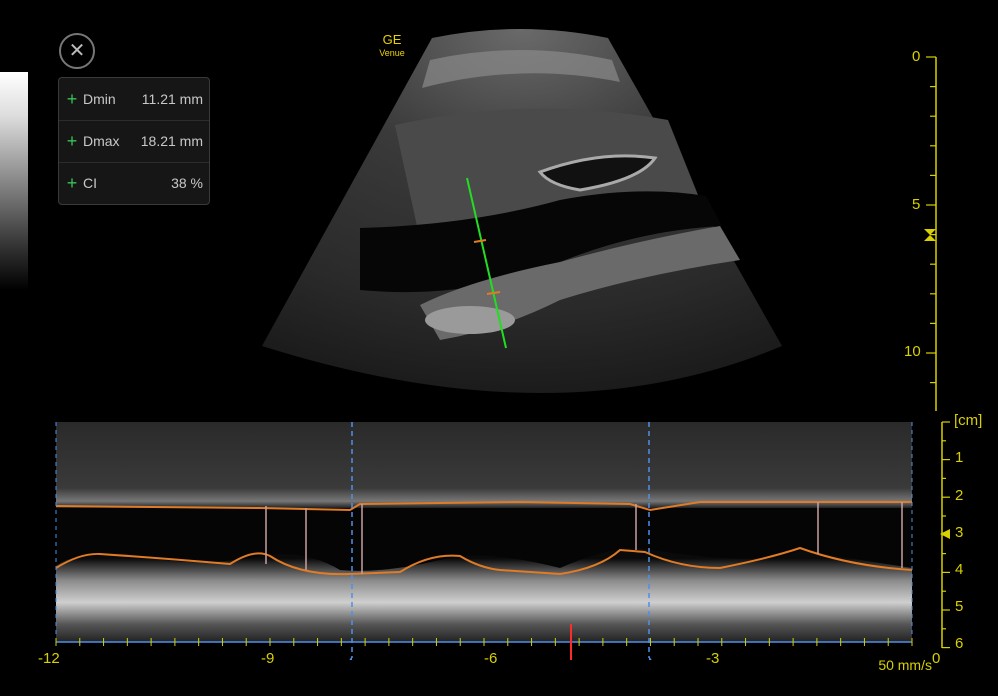  Describe the element at coordinates (268, 658) in the screenshot. I see `time-label-minus9: -9` at that location.